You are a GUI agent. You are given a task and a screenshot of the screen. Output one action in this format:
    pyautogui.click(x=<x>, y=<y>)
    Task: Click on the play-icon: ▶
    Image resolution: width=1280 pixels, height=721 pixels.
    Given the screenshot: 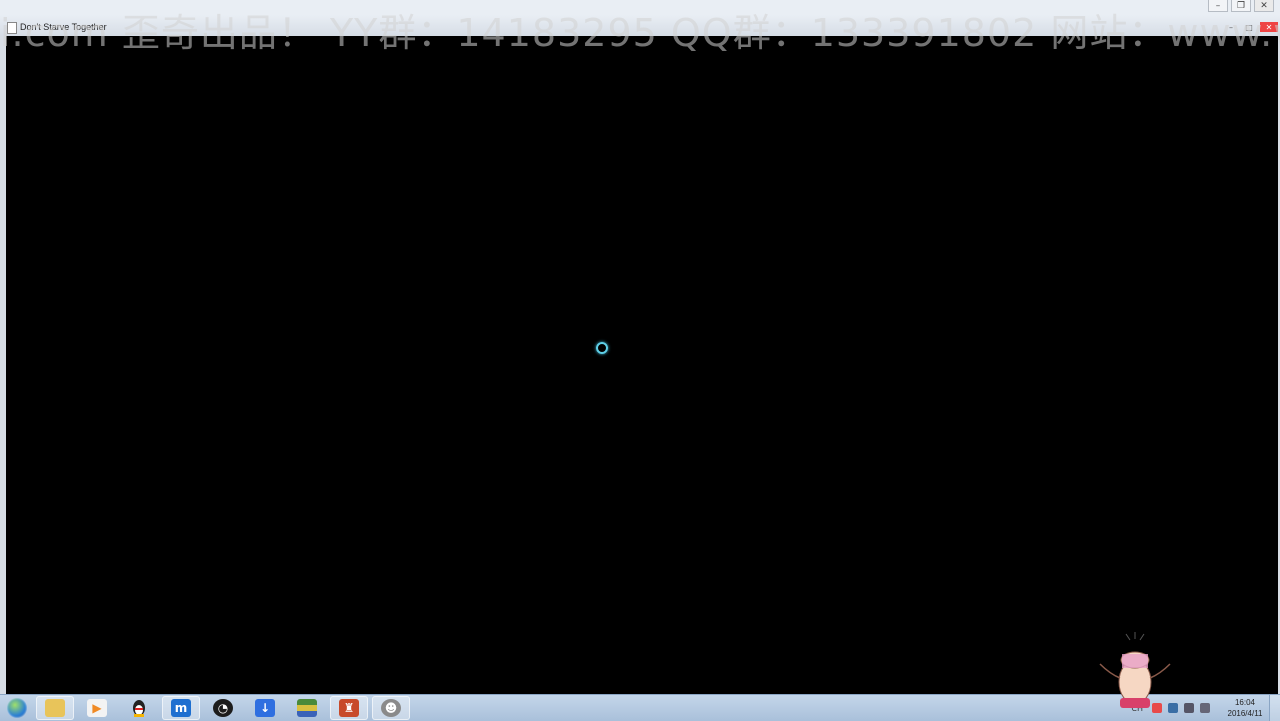 What is the action you would take?
    pyautogui.click(x=97, y=708)
    